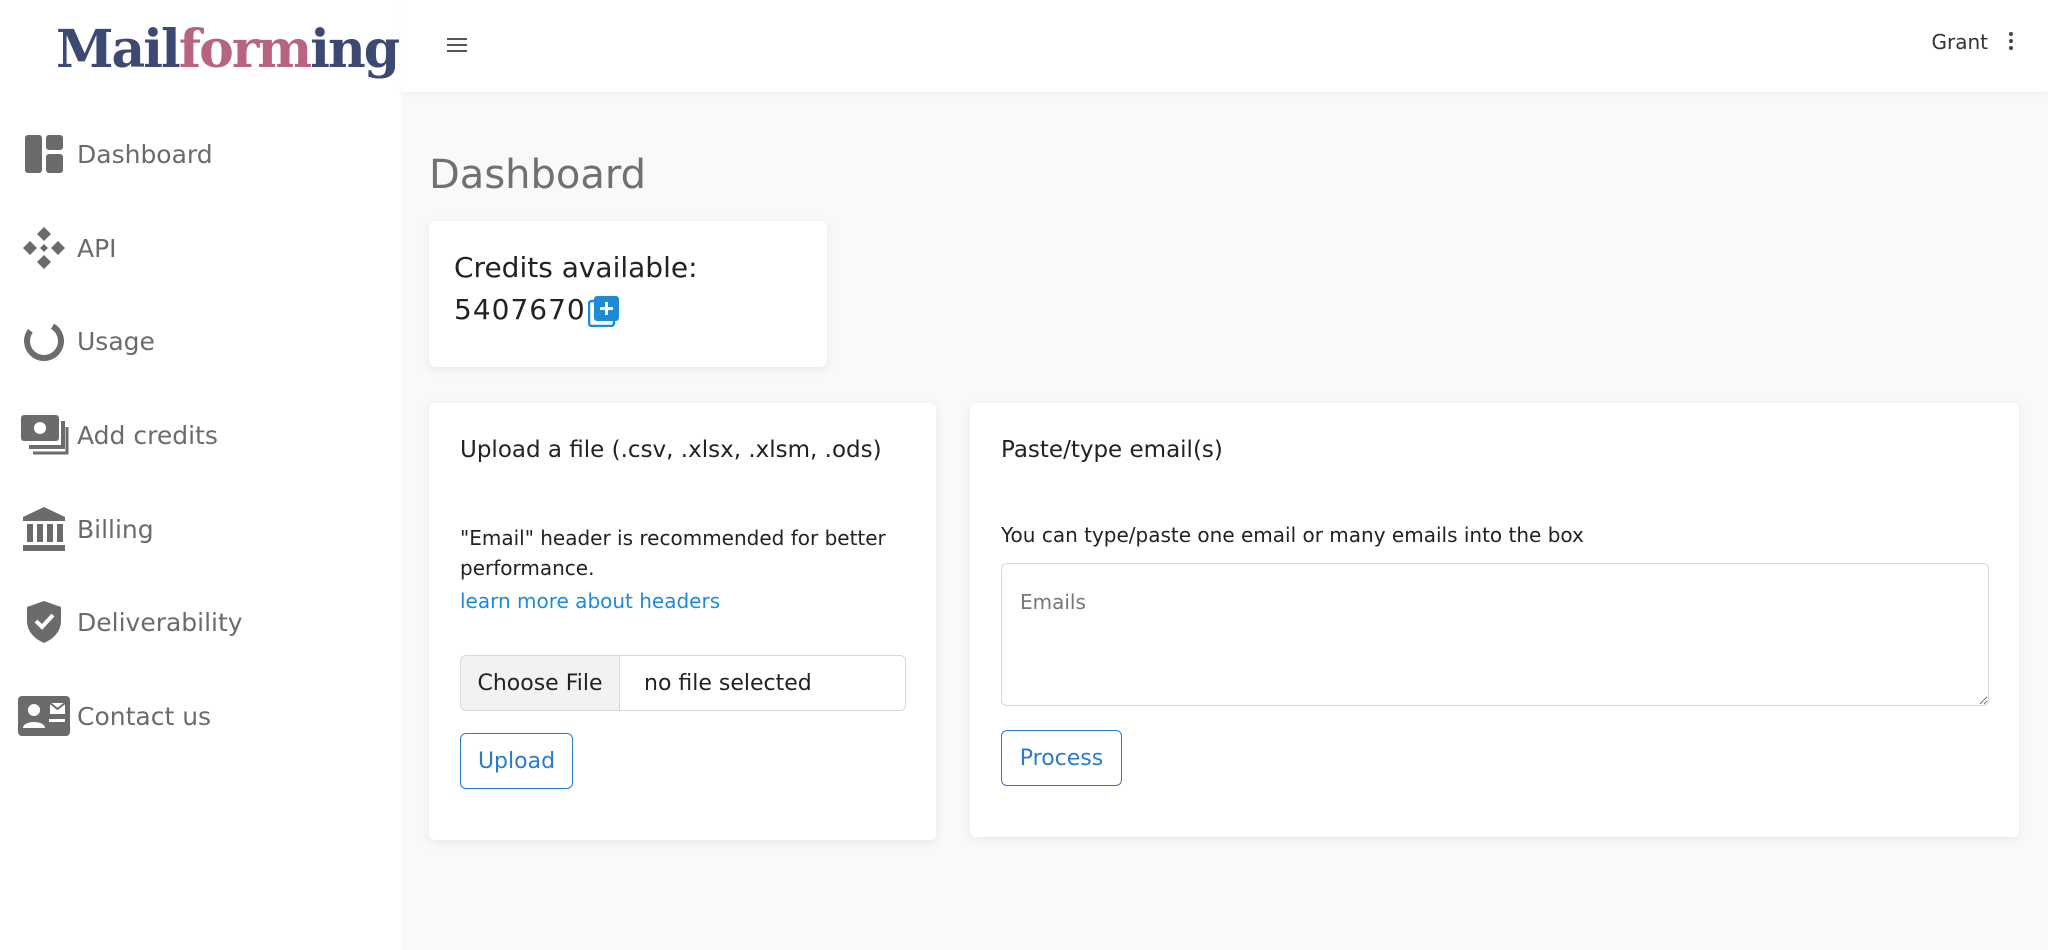  Describe the element at coordinates (457, 46) in the screenshot. I see `hamburger-icon` at that location.